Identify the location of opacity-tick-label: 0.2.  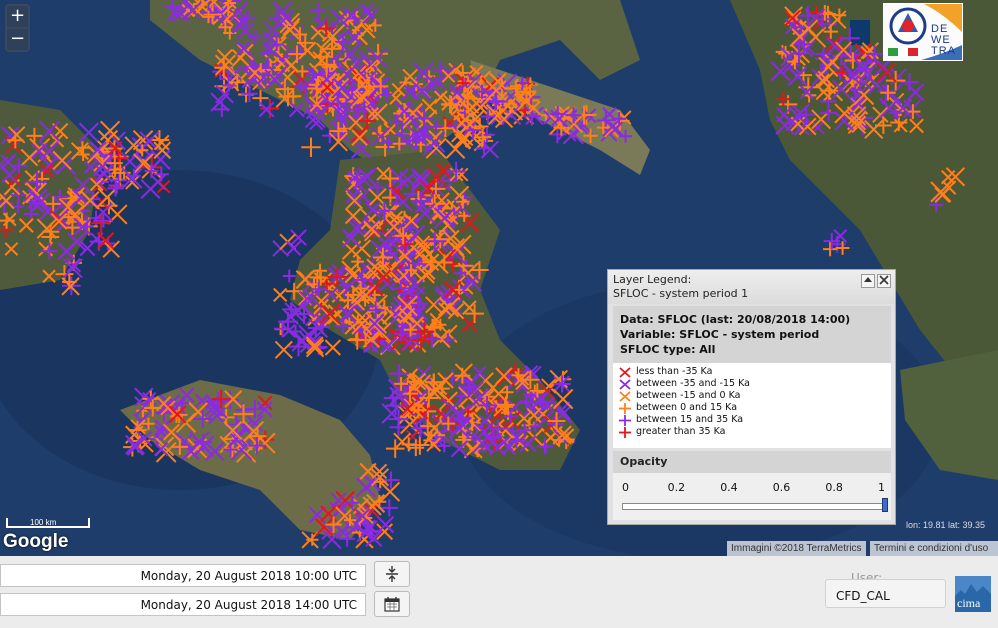
(676, 487).